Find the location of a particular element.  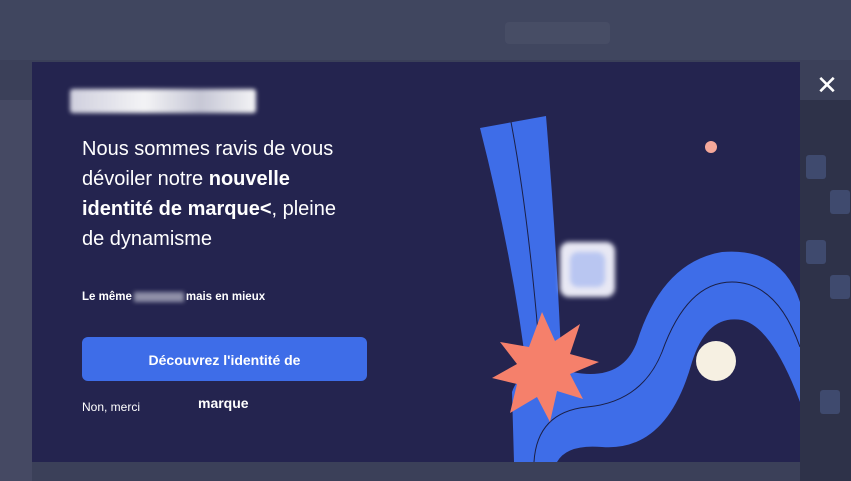

brand-logo is located at coordinates (163, 101).